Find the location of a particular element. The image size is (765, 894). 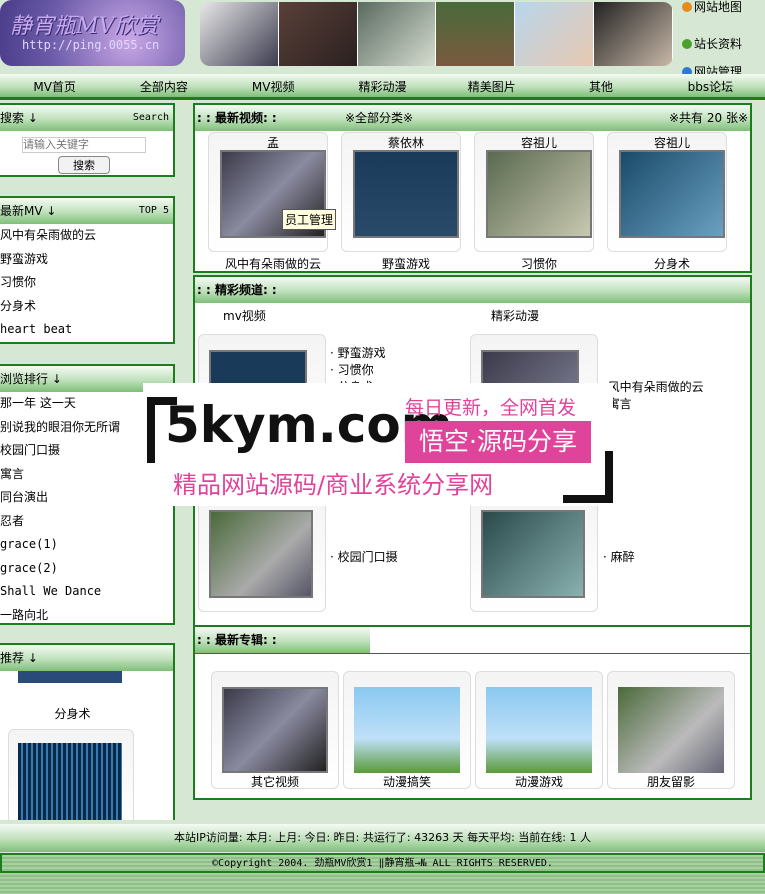

watermark-tag: 悟空·源码分享 is located at coordinates (498, 442).